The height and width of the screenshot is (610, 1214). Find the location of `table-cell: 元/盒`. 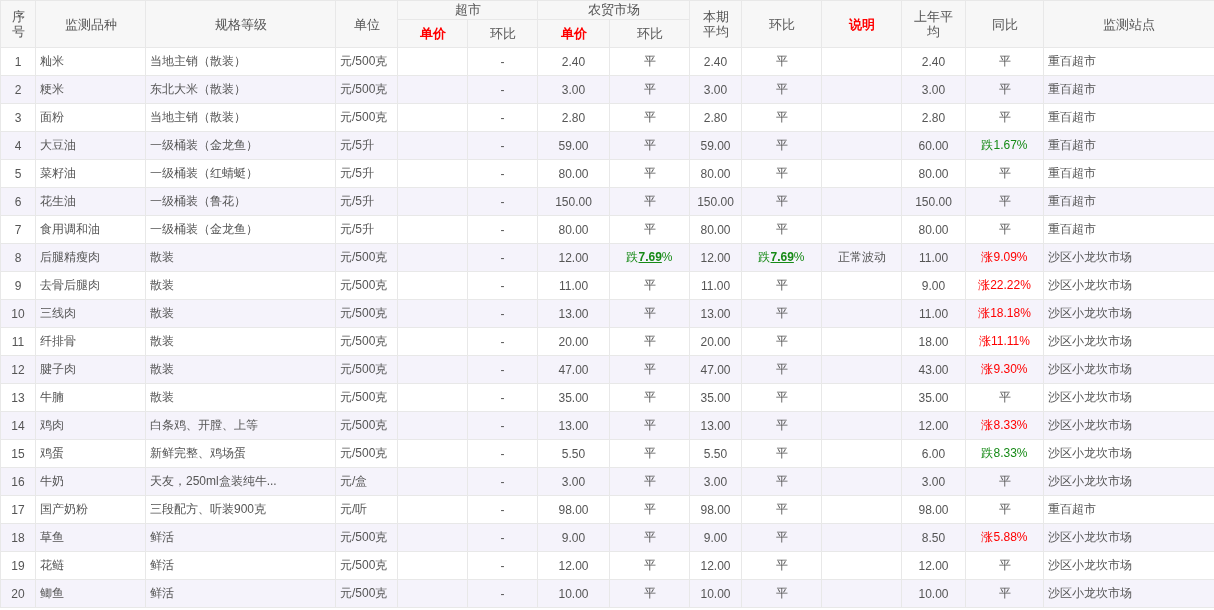

table-cell: 元/盒 is located at coordinates (366, 481).